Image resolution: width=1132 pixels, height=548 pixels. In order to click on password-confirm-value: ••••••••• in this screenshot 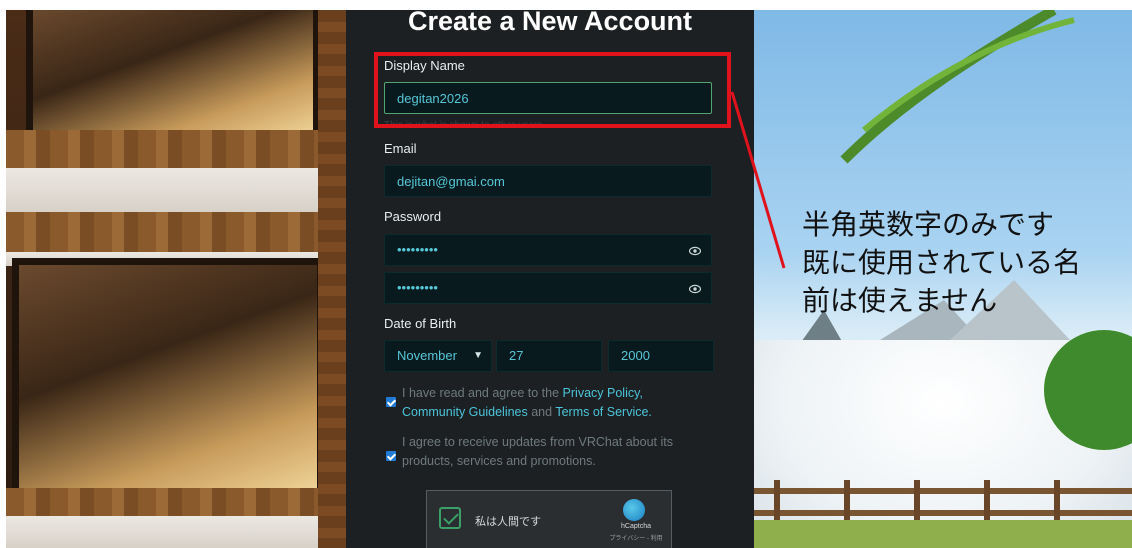, I will do `click(417, 287)`.